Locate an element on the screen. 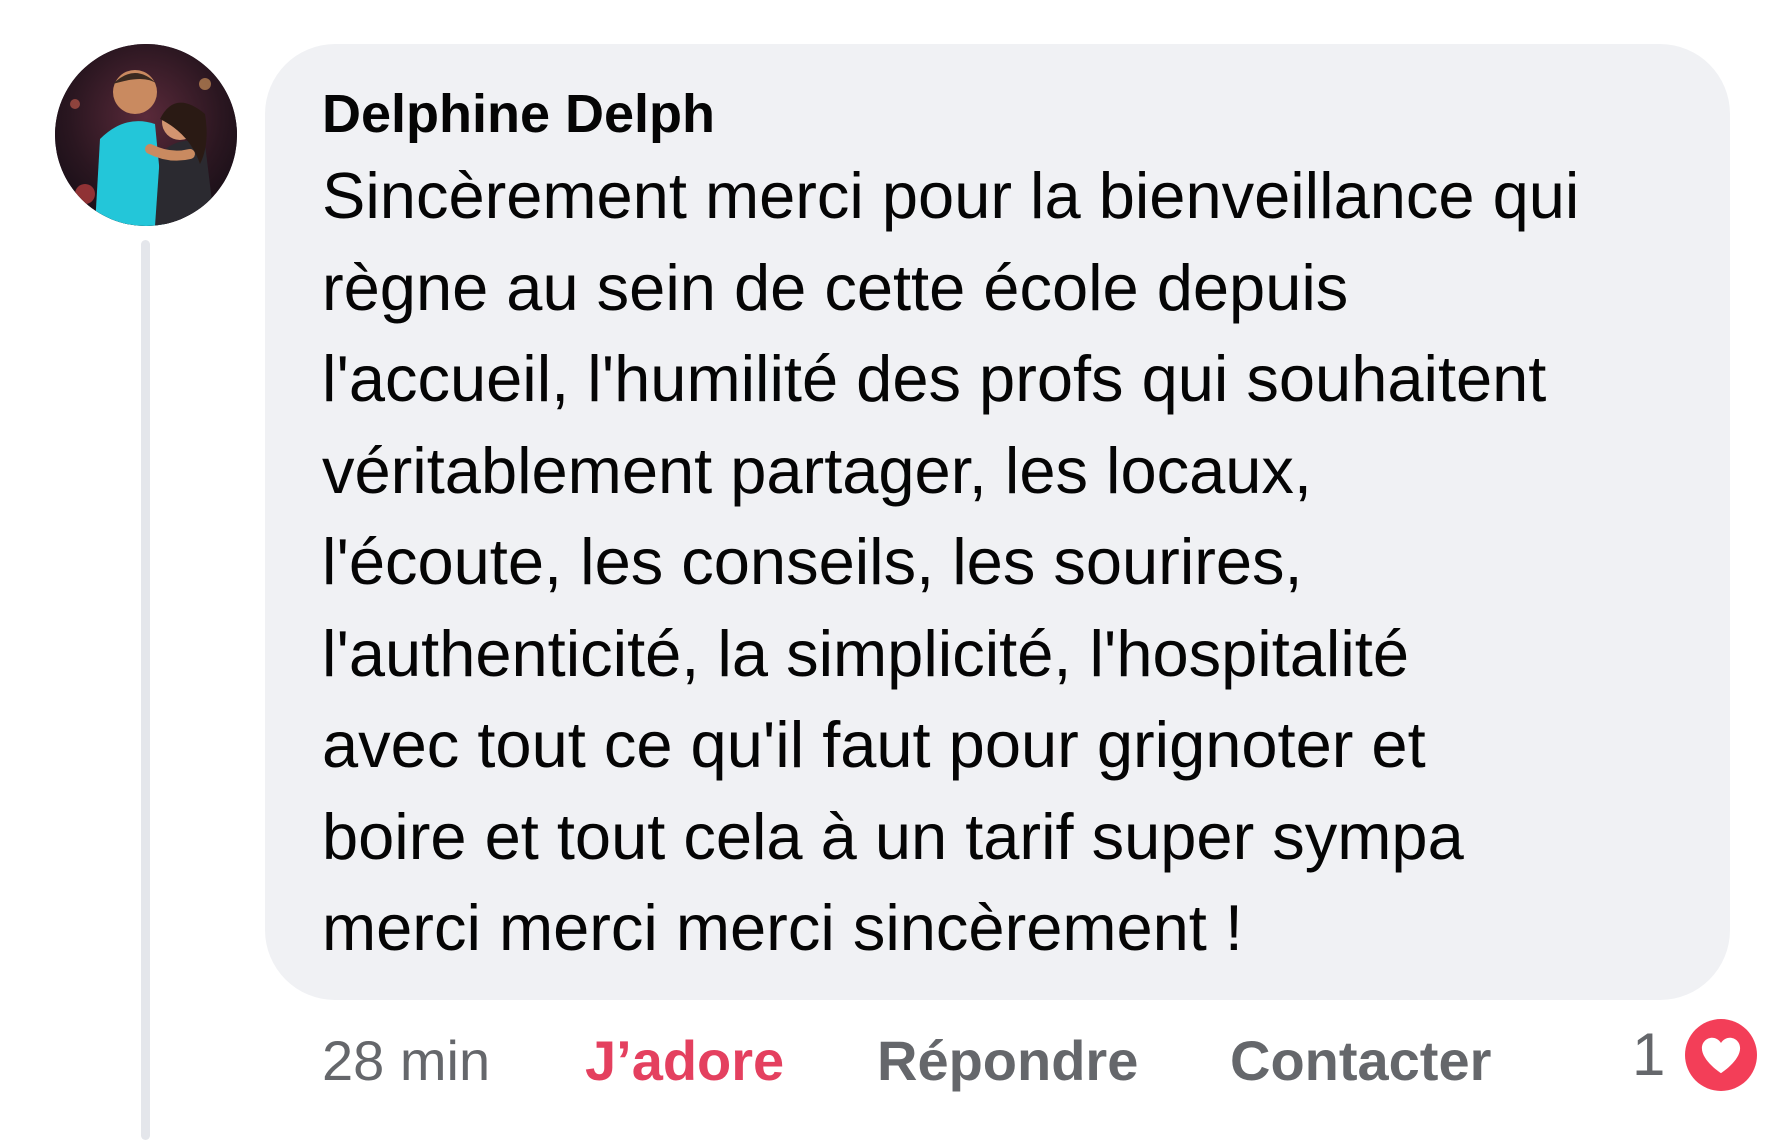 The height and width of the screenshot is (1140, 1792). comment-line: l'écoute, les conseils, les sourires, is located at coordinates (812, 561).